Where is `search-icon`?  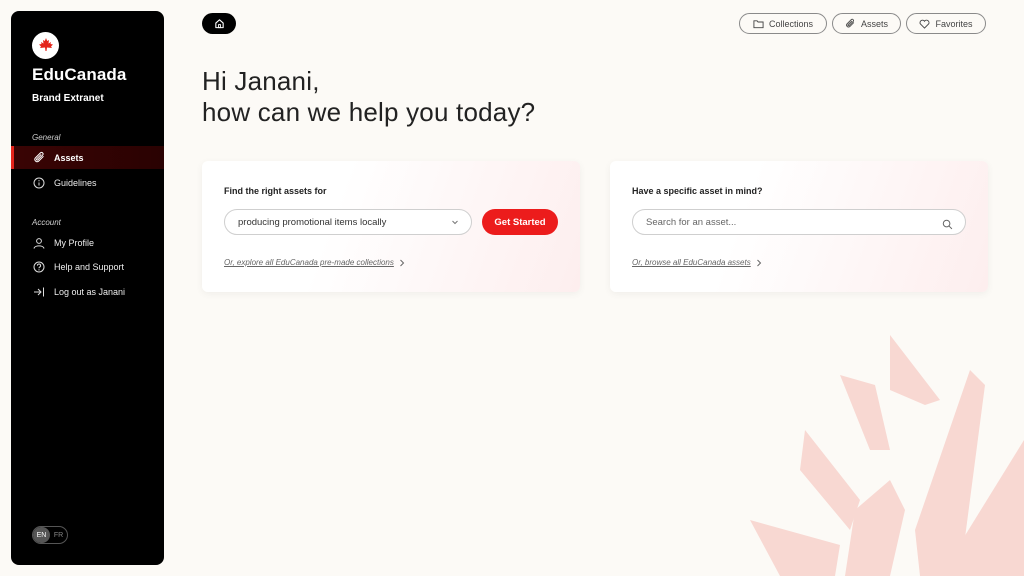 search-icon is located at coordinates (947, 226).